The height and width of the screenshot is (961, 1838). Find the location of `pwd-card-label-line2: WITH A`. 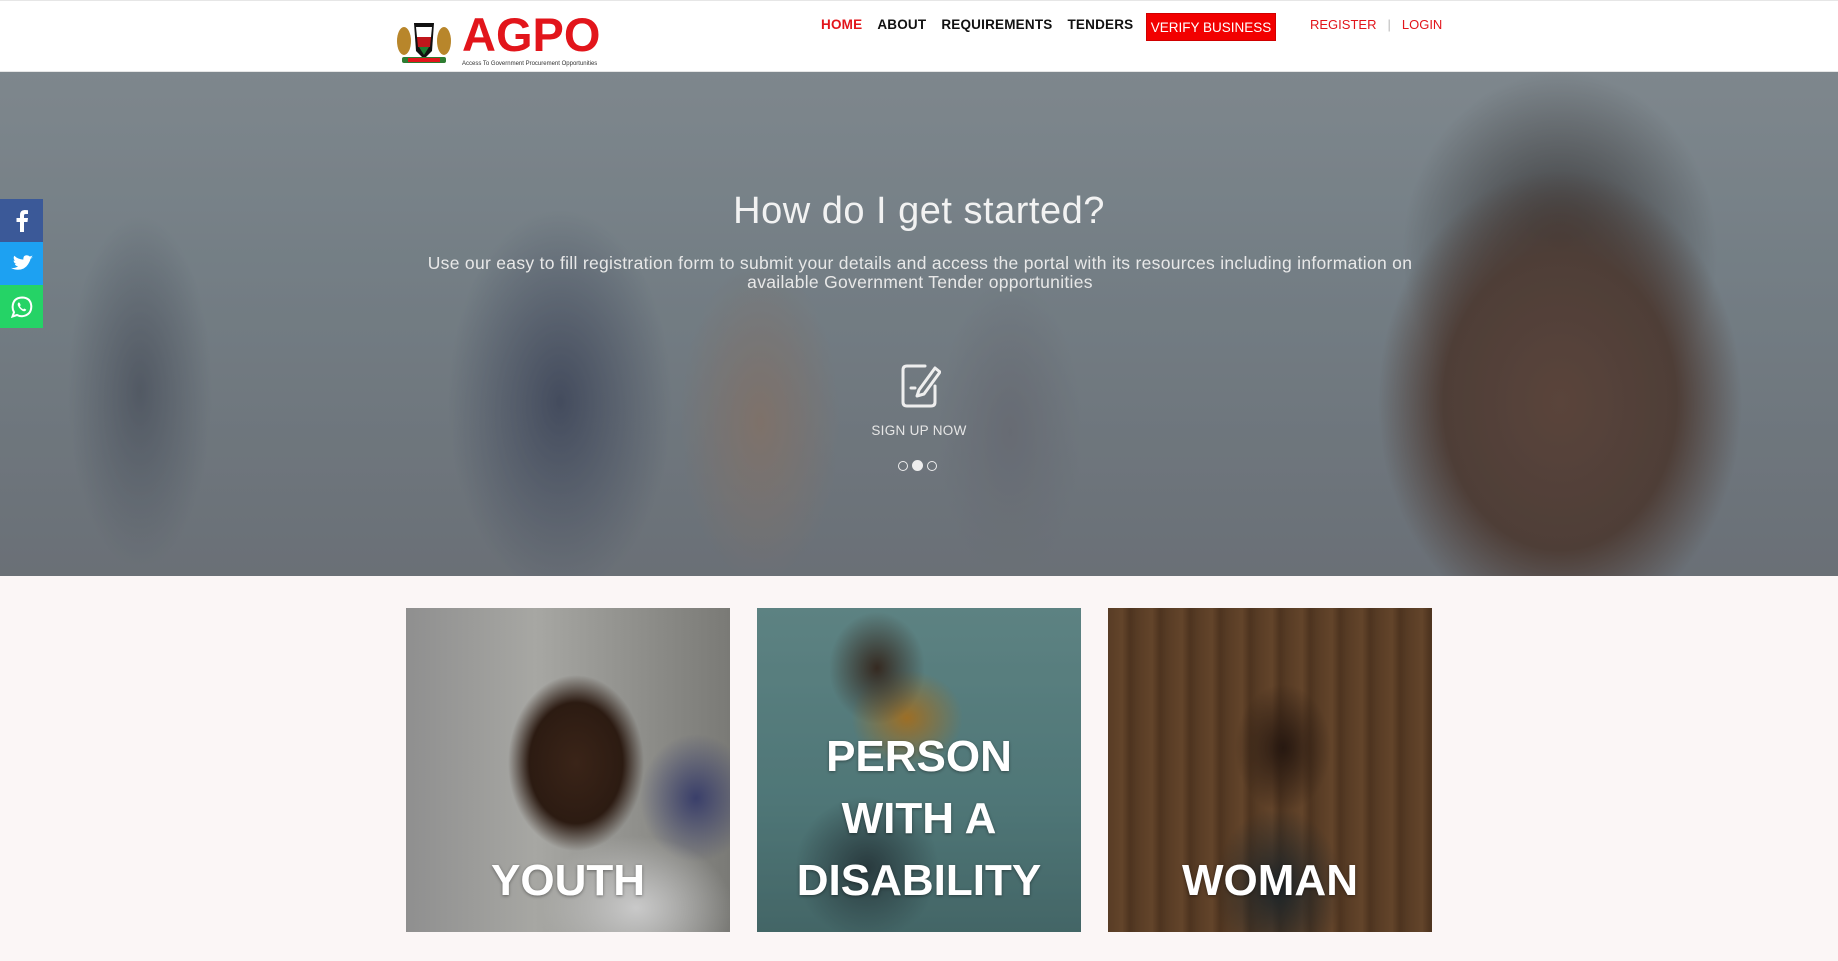

pwd-card-label-line2: WITH A is located at coordinates (919, 818).